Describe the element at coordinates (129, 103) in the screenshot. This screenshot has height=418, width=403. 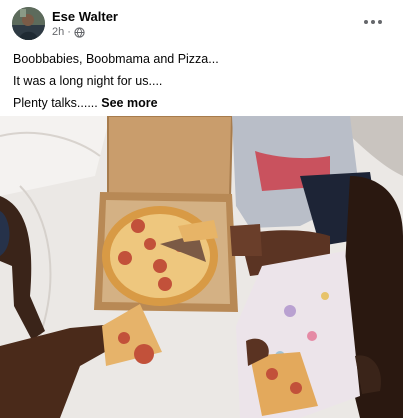
I see `see-more-link: See more` at that location.